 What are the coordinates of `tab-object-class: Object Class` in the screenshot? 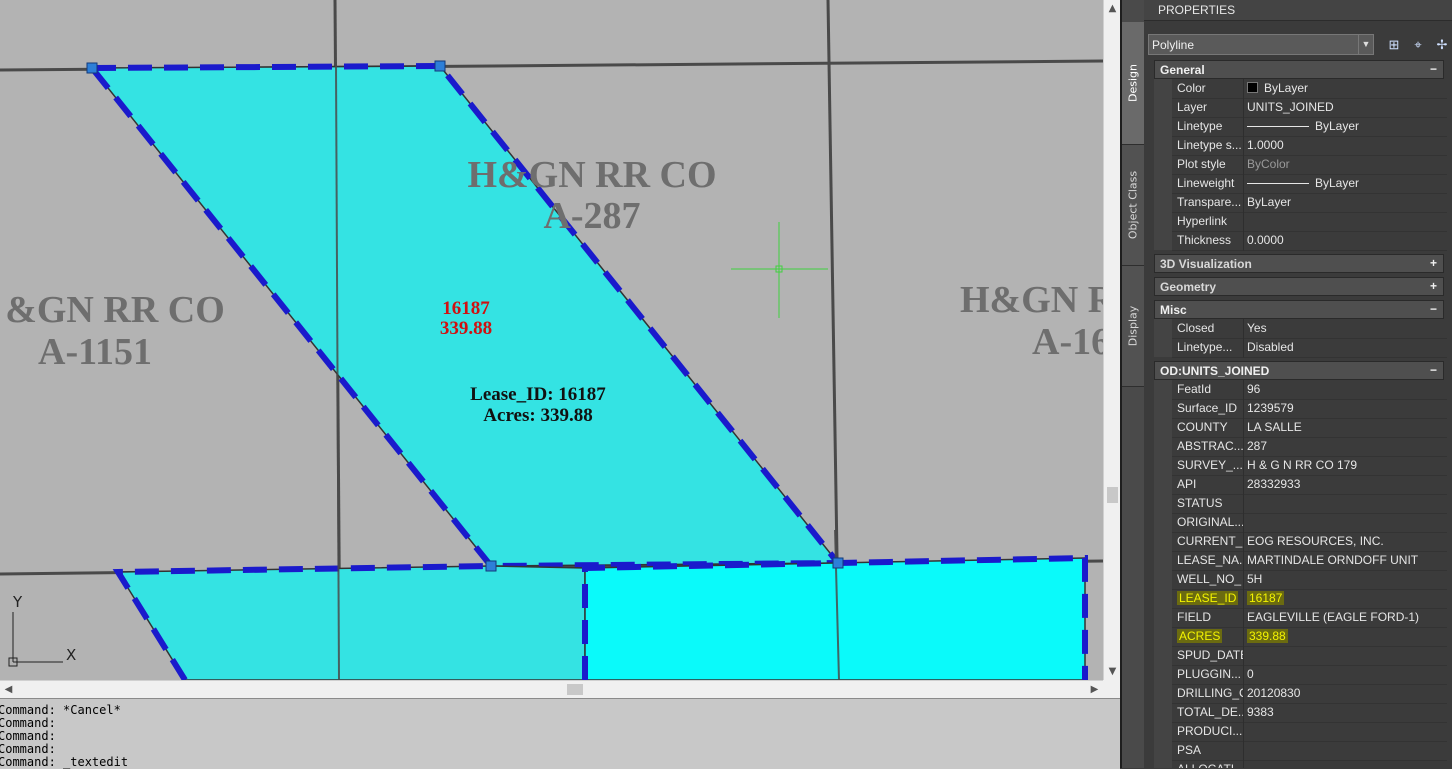 It's located at (1133, 205).